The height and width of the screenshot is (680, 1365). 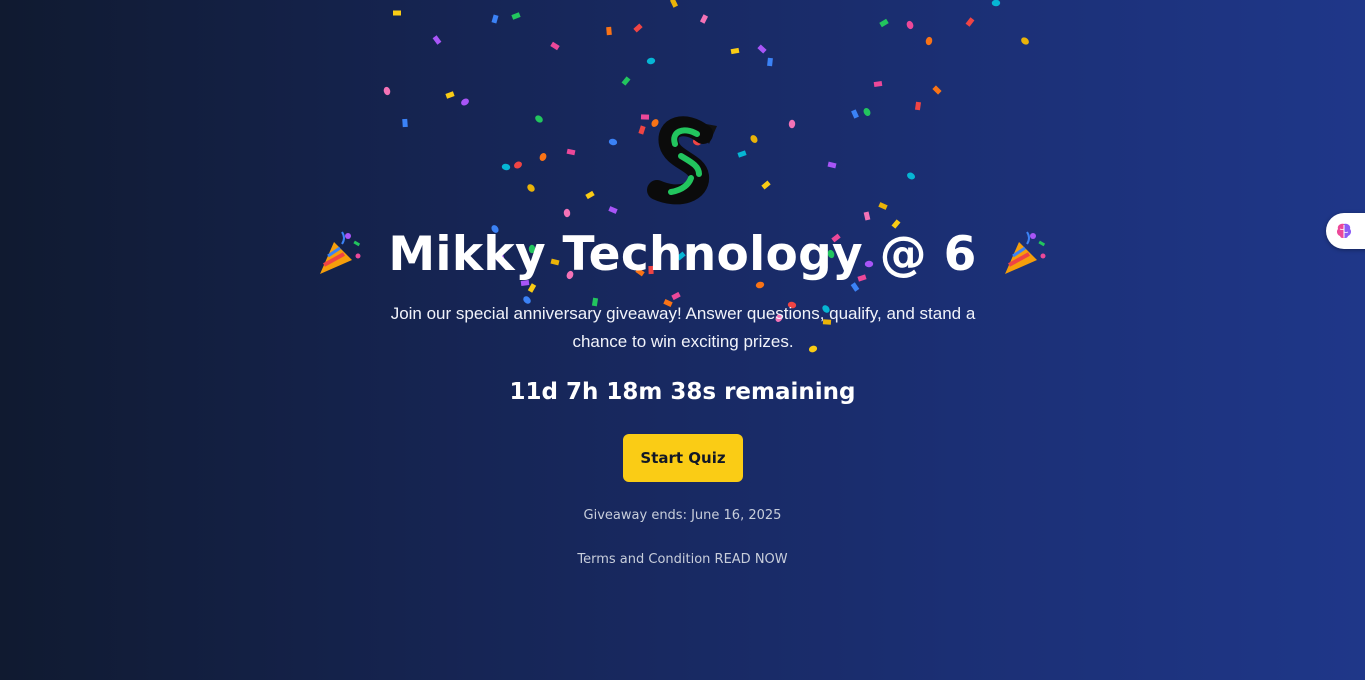 I want to click on start-quiz-button: Start Quiz, so click(x=683, y=458).